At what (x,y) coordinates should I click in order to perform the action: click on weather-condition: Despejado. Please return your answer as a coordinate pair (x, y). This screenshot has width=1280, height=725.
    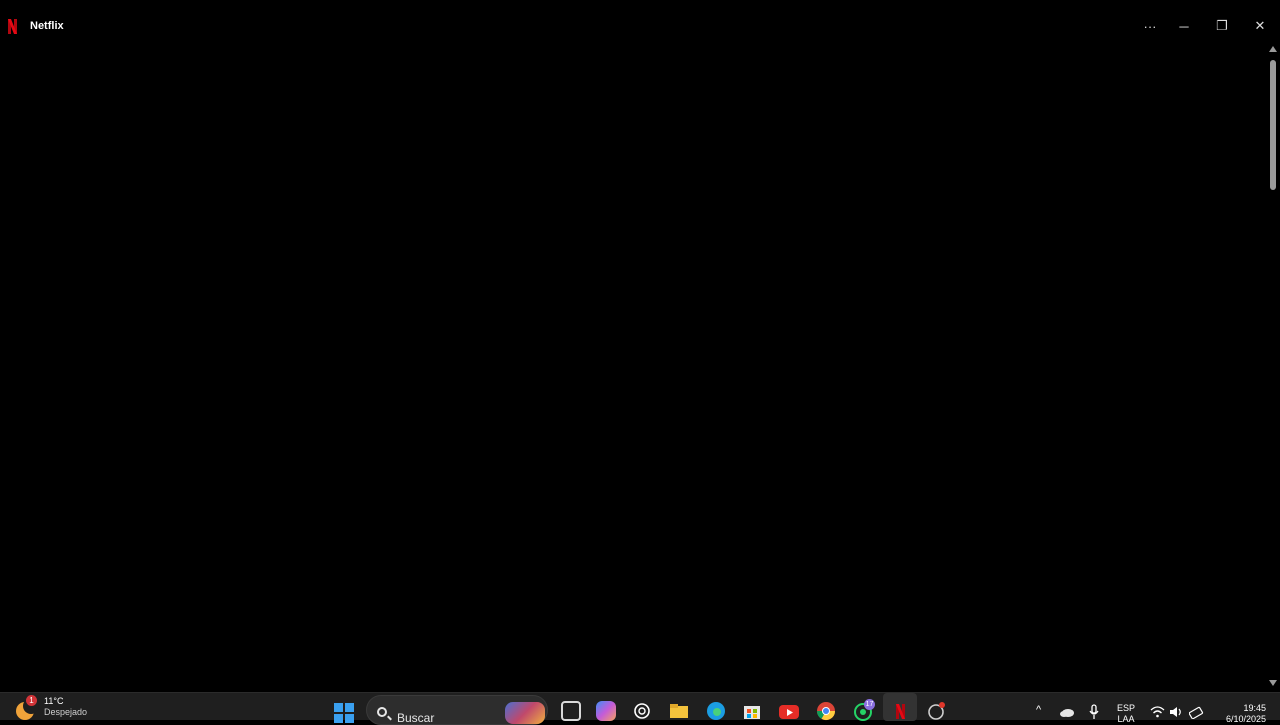
    Looking at the image, I should click on (66, 712).